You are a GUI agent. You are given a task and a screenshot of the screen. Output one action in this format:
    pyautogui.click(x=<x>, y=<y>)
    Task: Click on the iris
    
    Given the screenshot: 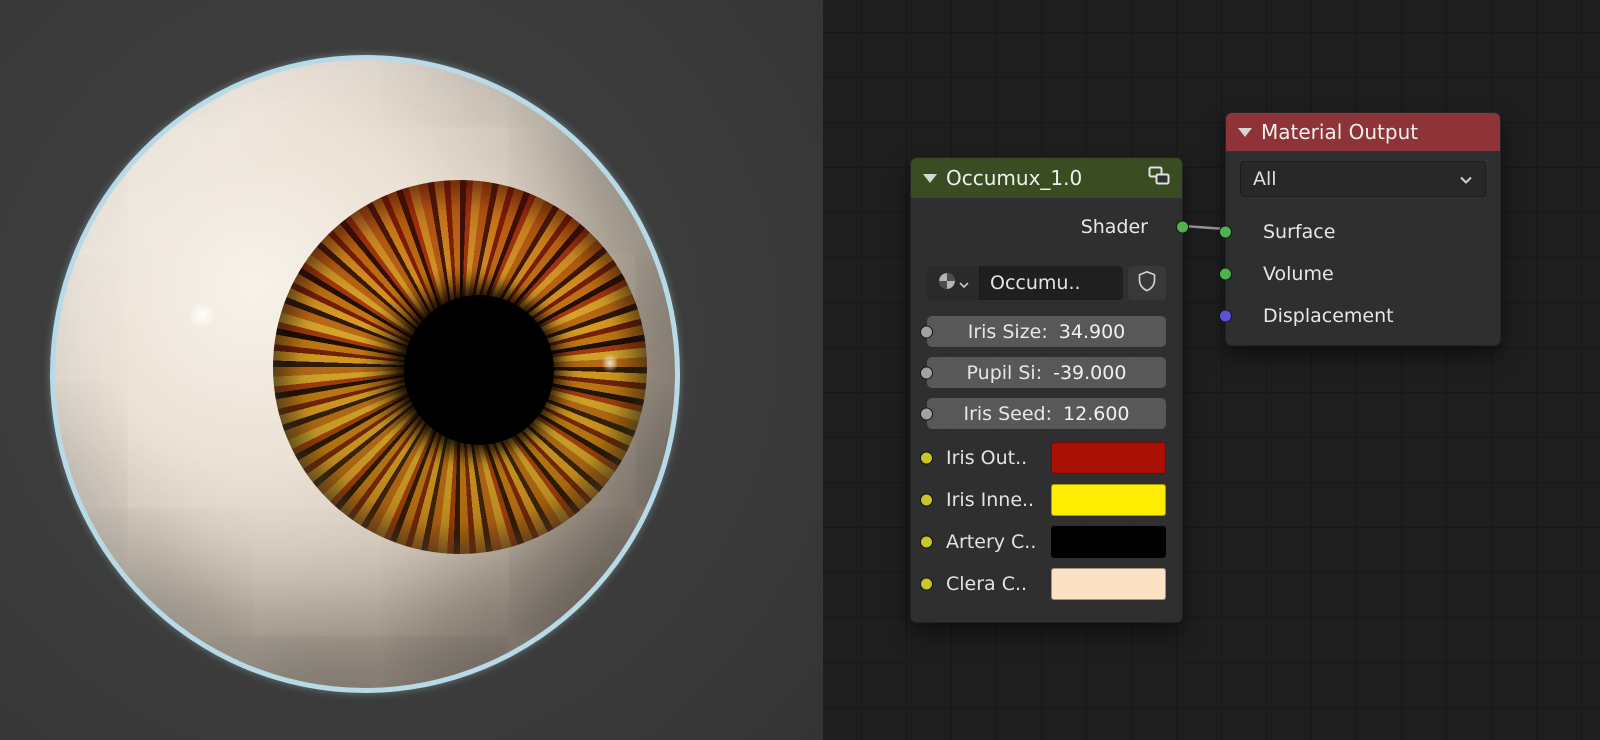 What is the action you would take?
    pyautogui.click(x=460, y=367)
    